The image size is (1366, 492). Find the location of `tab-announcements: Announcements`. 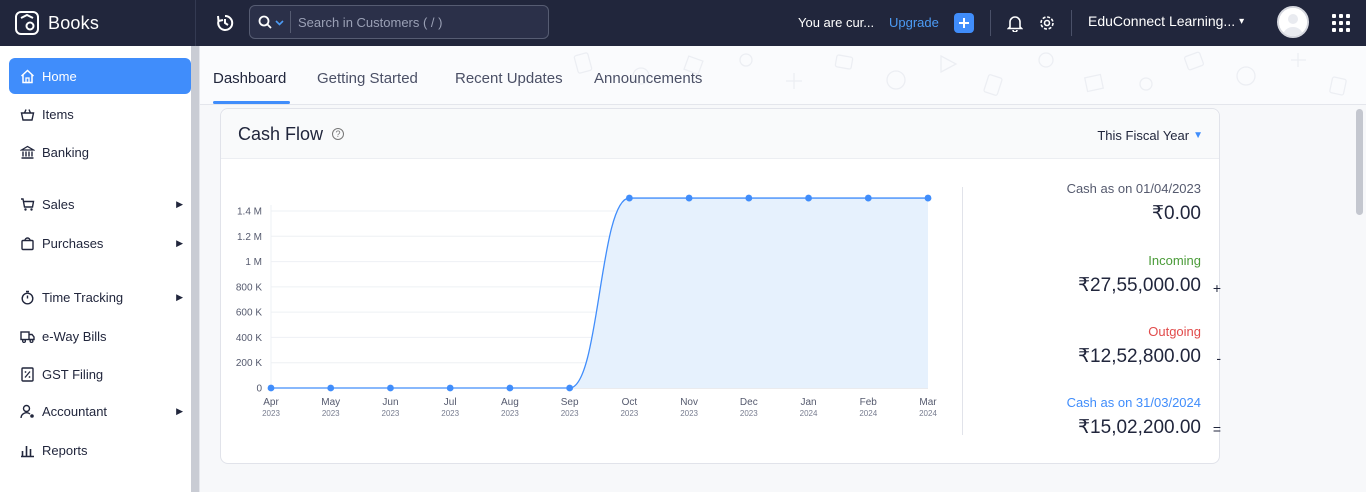

tab-announcements: Announcements is located at coordinates (648, 78).